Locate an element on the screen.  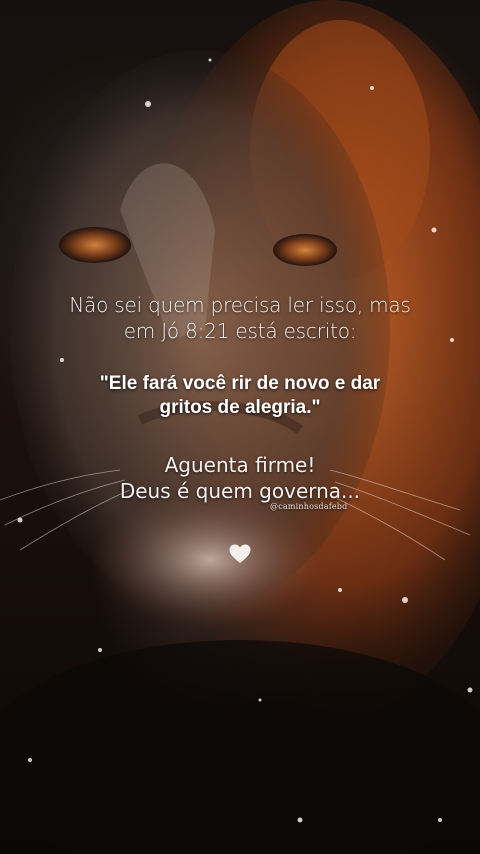
verse-line-1: "Ele fará você rir de novo e dar is located at coordinates (240, 383).